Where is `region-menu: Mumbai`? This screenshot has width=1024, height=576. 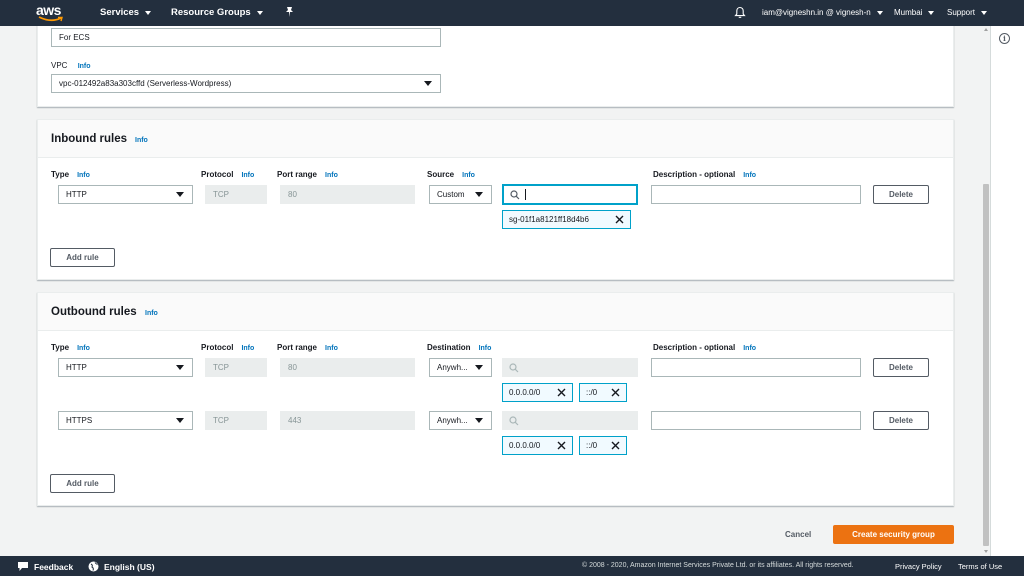 region-menu: Mumbai is located at coordinates (914, 12).